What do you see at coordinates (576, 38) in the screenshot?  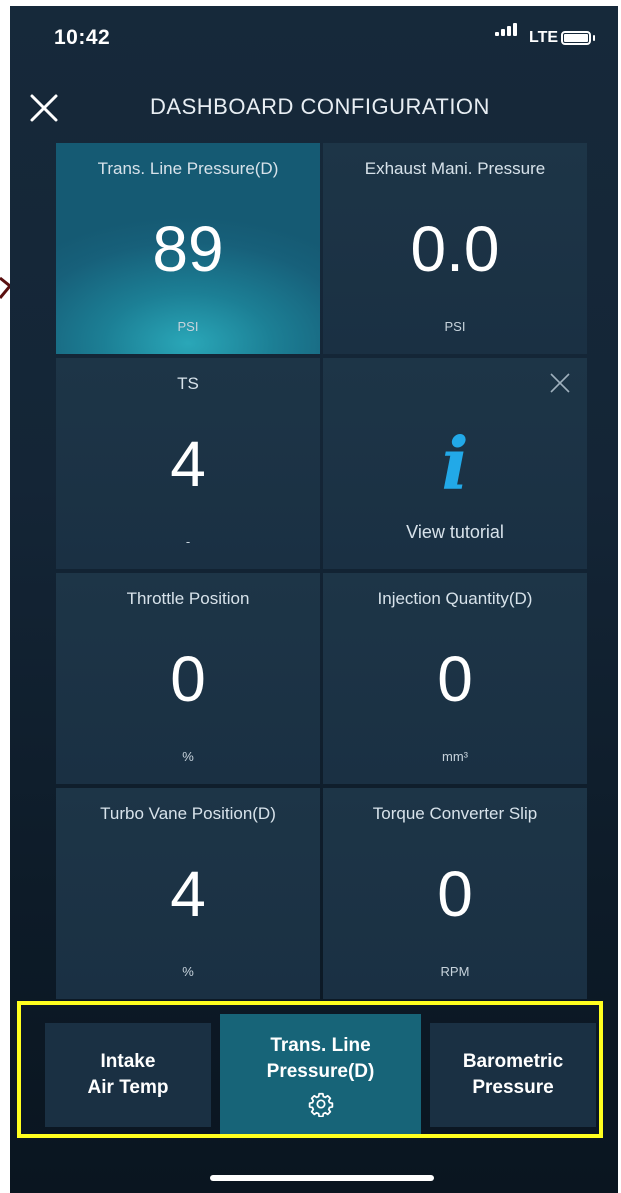 I see `battery-icon` at bounding box center [576, 38].